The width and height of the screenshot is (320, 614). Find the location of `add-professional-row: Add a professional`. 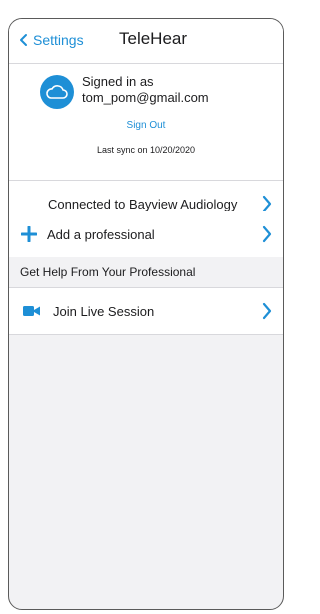

add-professional-row: Add a professional is located at coordinates (146, 234).